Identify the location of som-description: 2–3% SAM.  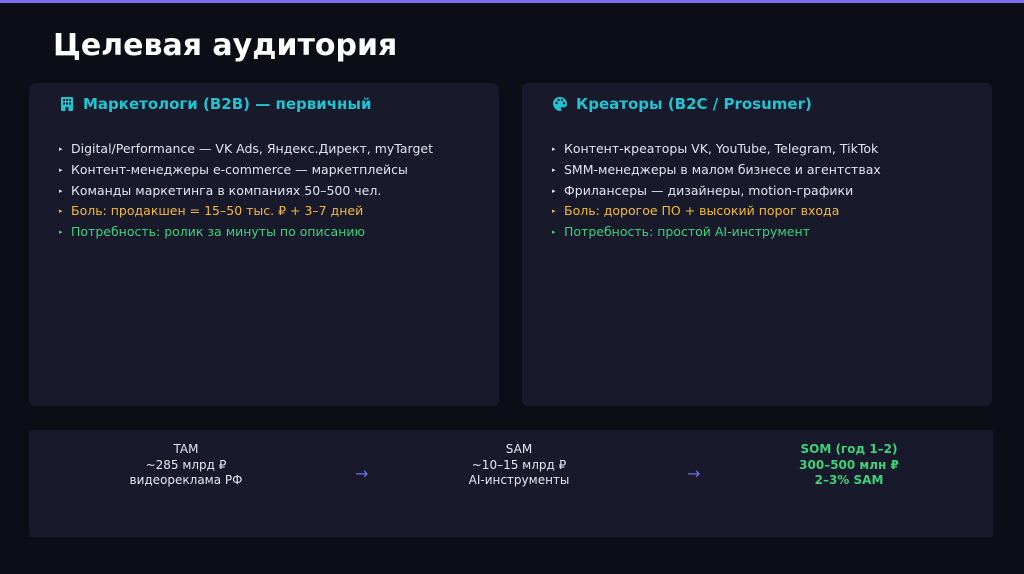
(849, 480).